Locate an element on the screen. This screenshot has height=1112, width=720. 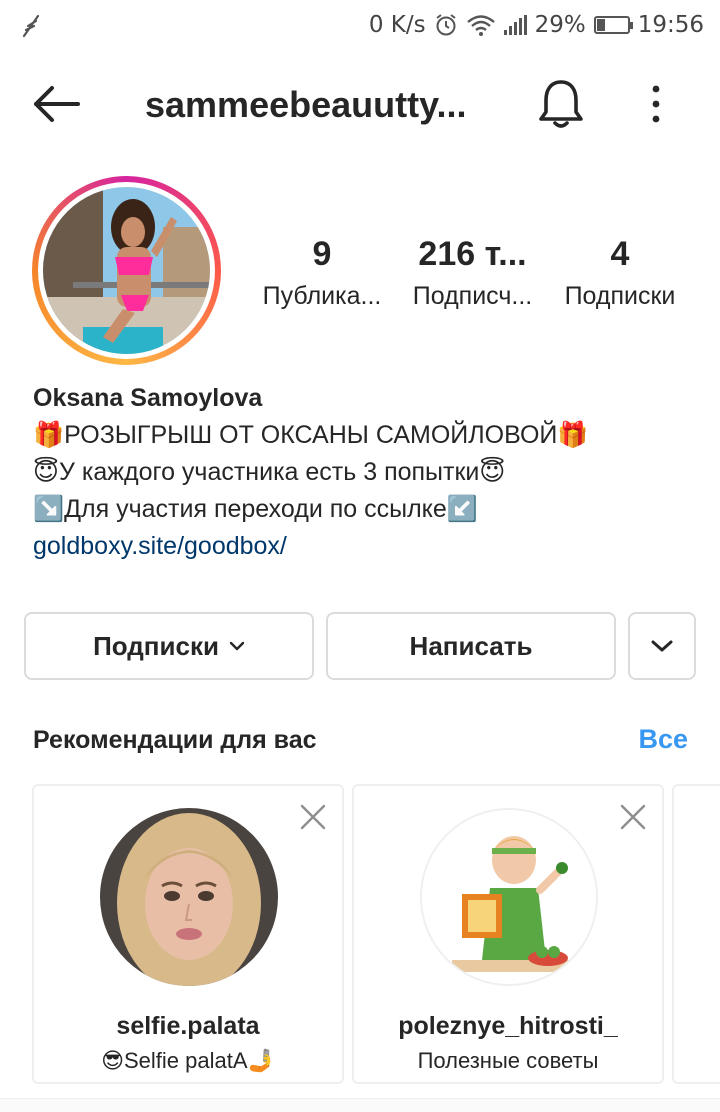
profile-avatar is located at coordinates (126, 270).